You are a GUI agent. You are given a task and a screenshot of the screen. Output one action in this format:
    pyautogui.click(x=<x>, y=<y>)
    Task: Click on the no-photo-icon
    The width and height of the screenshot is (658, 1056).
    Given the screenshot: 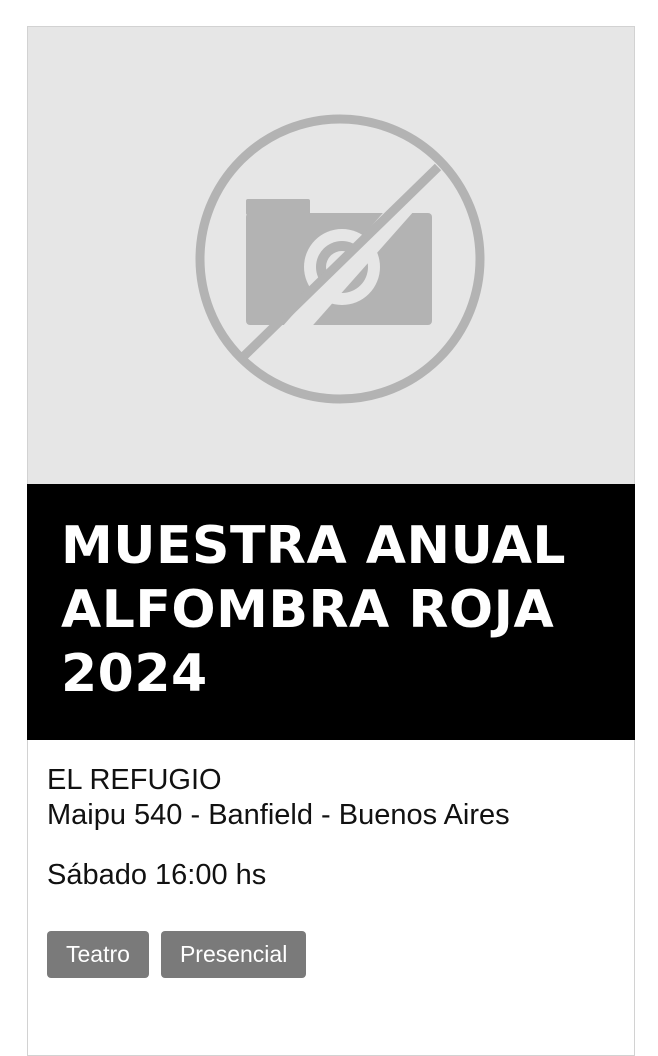 What is the action you would take?
    pyautogui.click(x=340, y=259)
    